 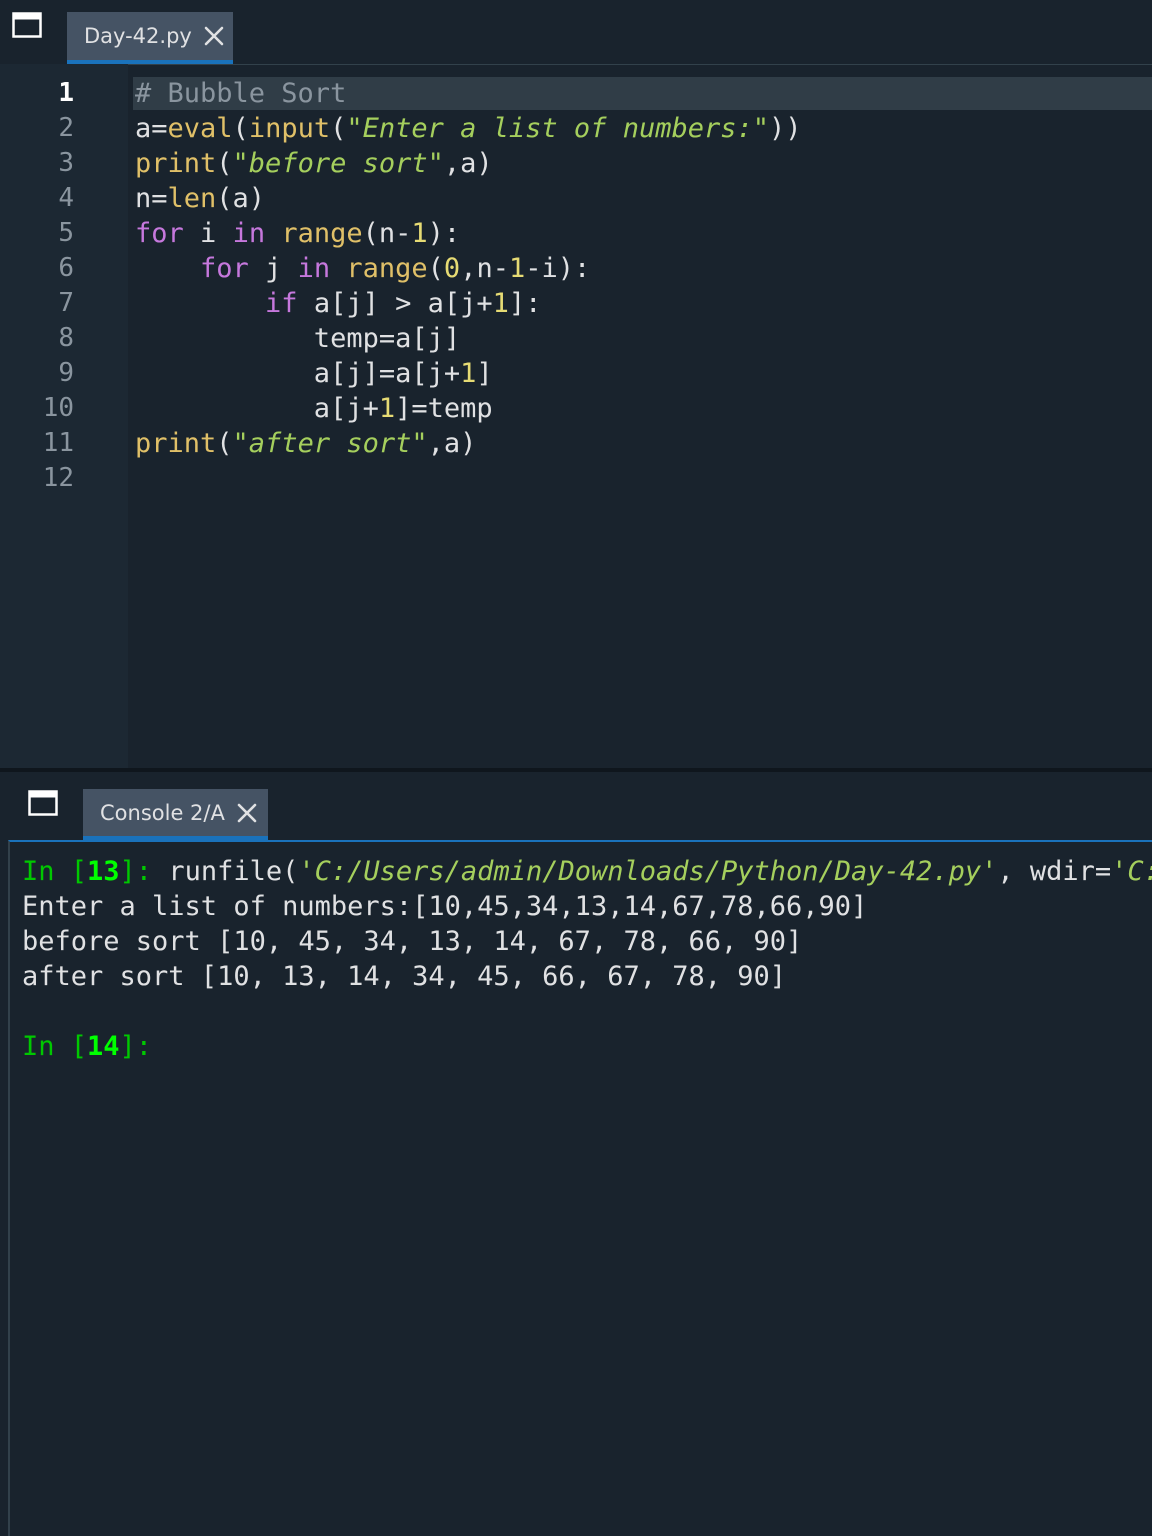 What do you see at coordinates (587, 1046) in the screenshot?
I see `console-input-line: In [14]:` at bounding box center [587, 1046].